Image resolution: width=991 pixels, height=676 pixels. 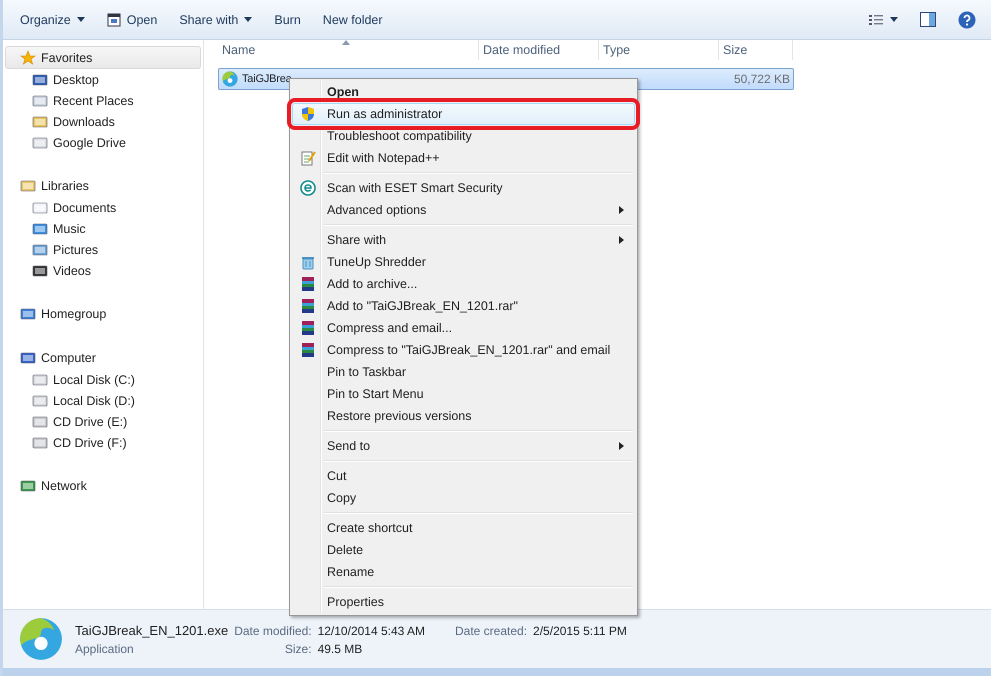 What do you see at coordinates (298, 649) in the screenshot?
I see `field-label: Size:` at bounding box center [298, 649].